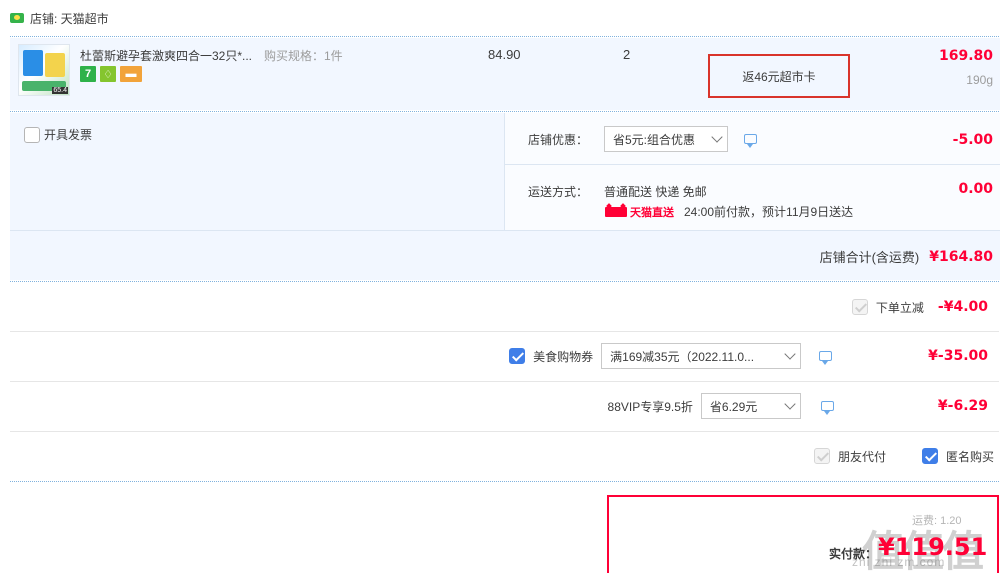 The image size is (1005, 573). What do you see at coordinates (853, 554) in the screenshot?
I see `pay-label: 实付款：` at bounding box center [853, 554].